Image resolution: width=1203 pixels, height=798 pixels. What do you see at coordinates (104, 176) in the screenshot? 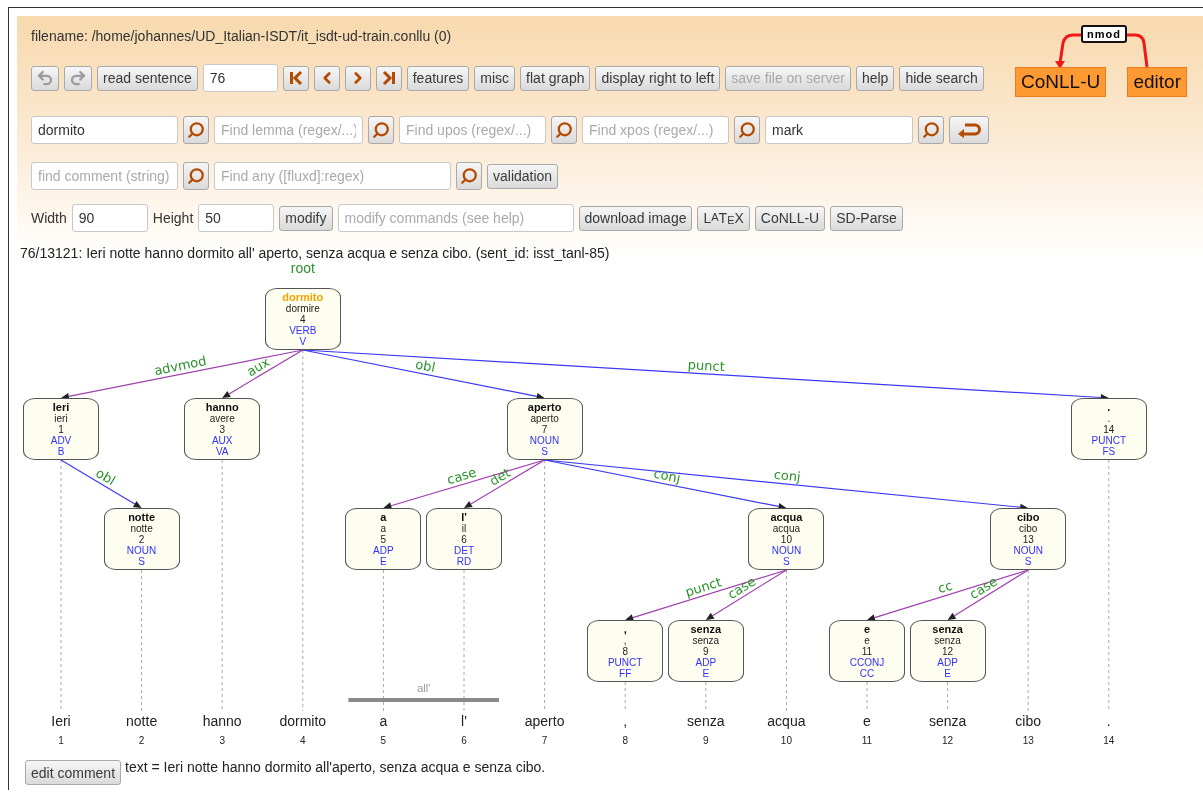
I see `text-field: find comment (string)` at bounding box center [104, 176].